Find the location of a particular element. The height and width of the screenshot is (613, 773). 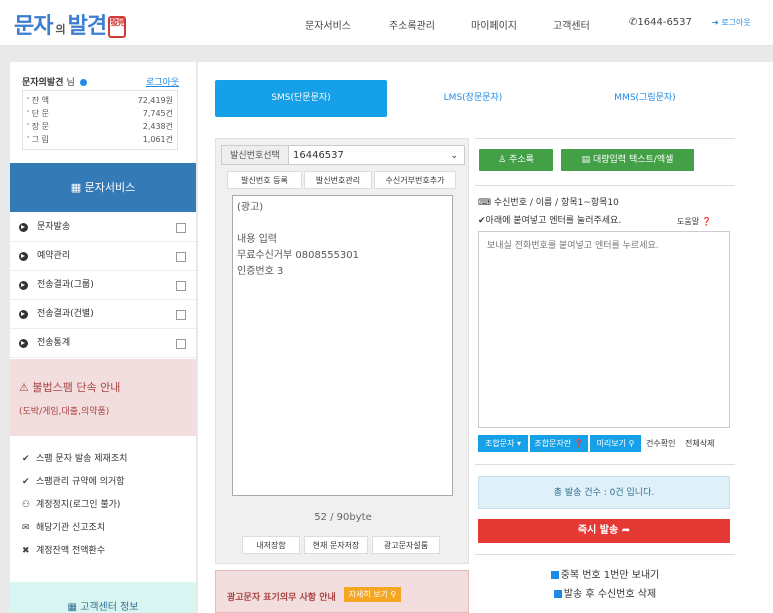

sender-select-label: 발신번호선택 is located at coordinates (255, 155).